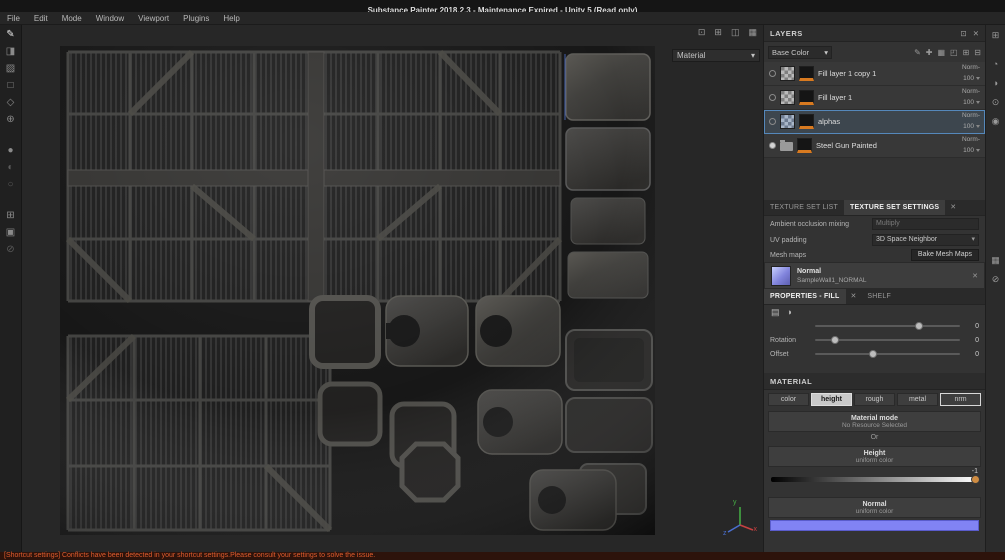 This screenshot has height=560, width=1005. Describe the element at coordinates (929, 52) in the screenshot. I see `add-mask-icon: ✚` at that location.